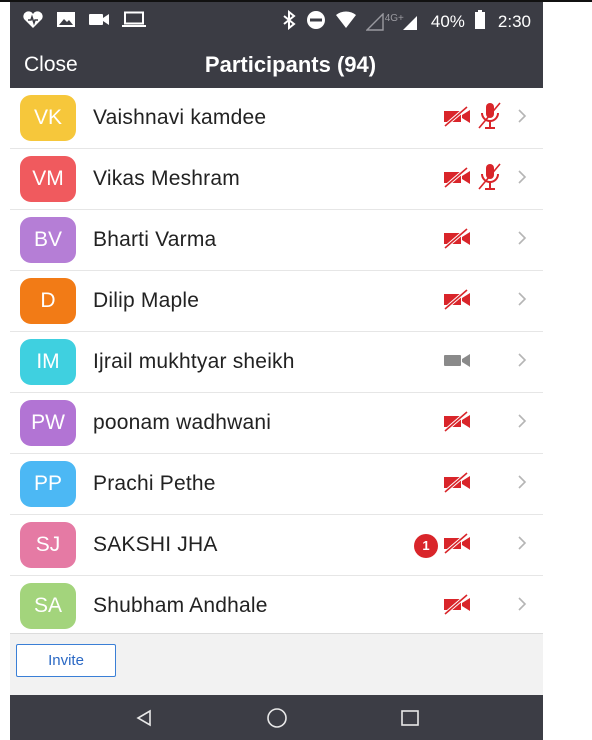 Image resolution: width=592 pixels, height=740 pixels. I want to click on participant-row: SA Shubham Andhale, so click(276, 606).